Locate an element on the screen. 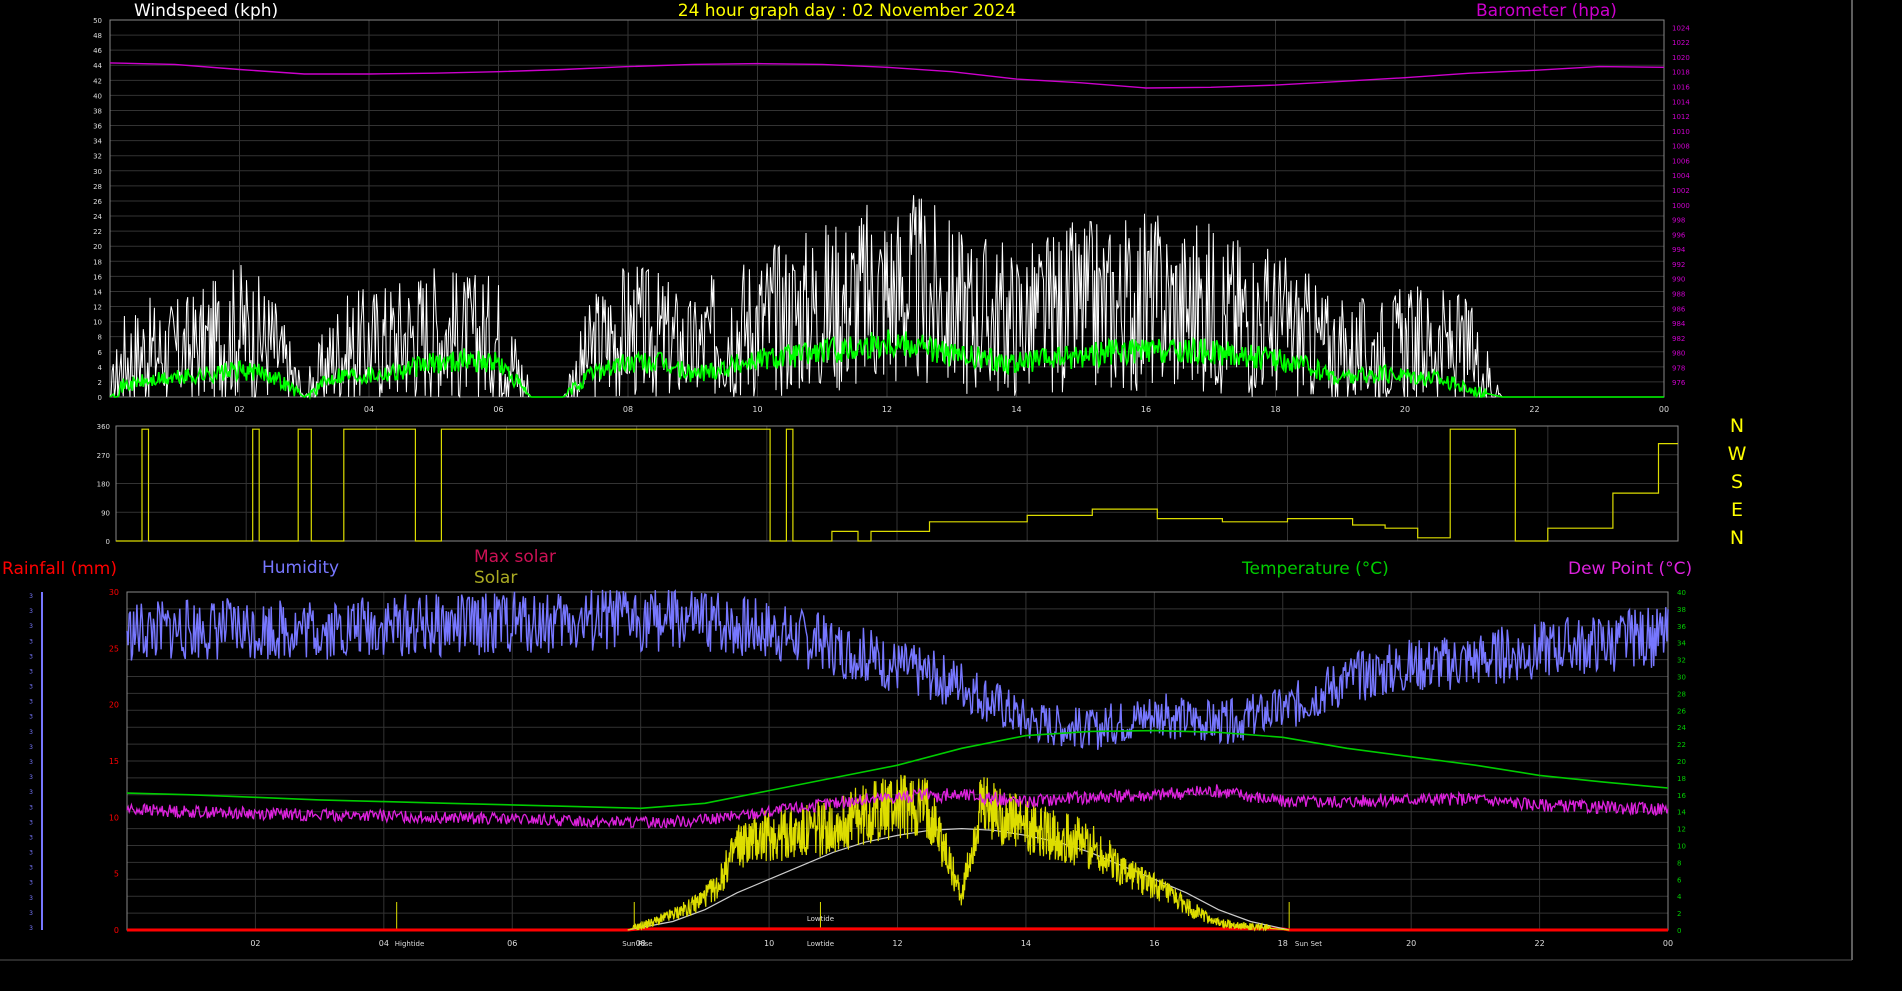 The height and width of the screenshot is (991, 1902). solar-legend-label: Solar is located at coordinates (495, 578).